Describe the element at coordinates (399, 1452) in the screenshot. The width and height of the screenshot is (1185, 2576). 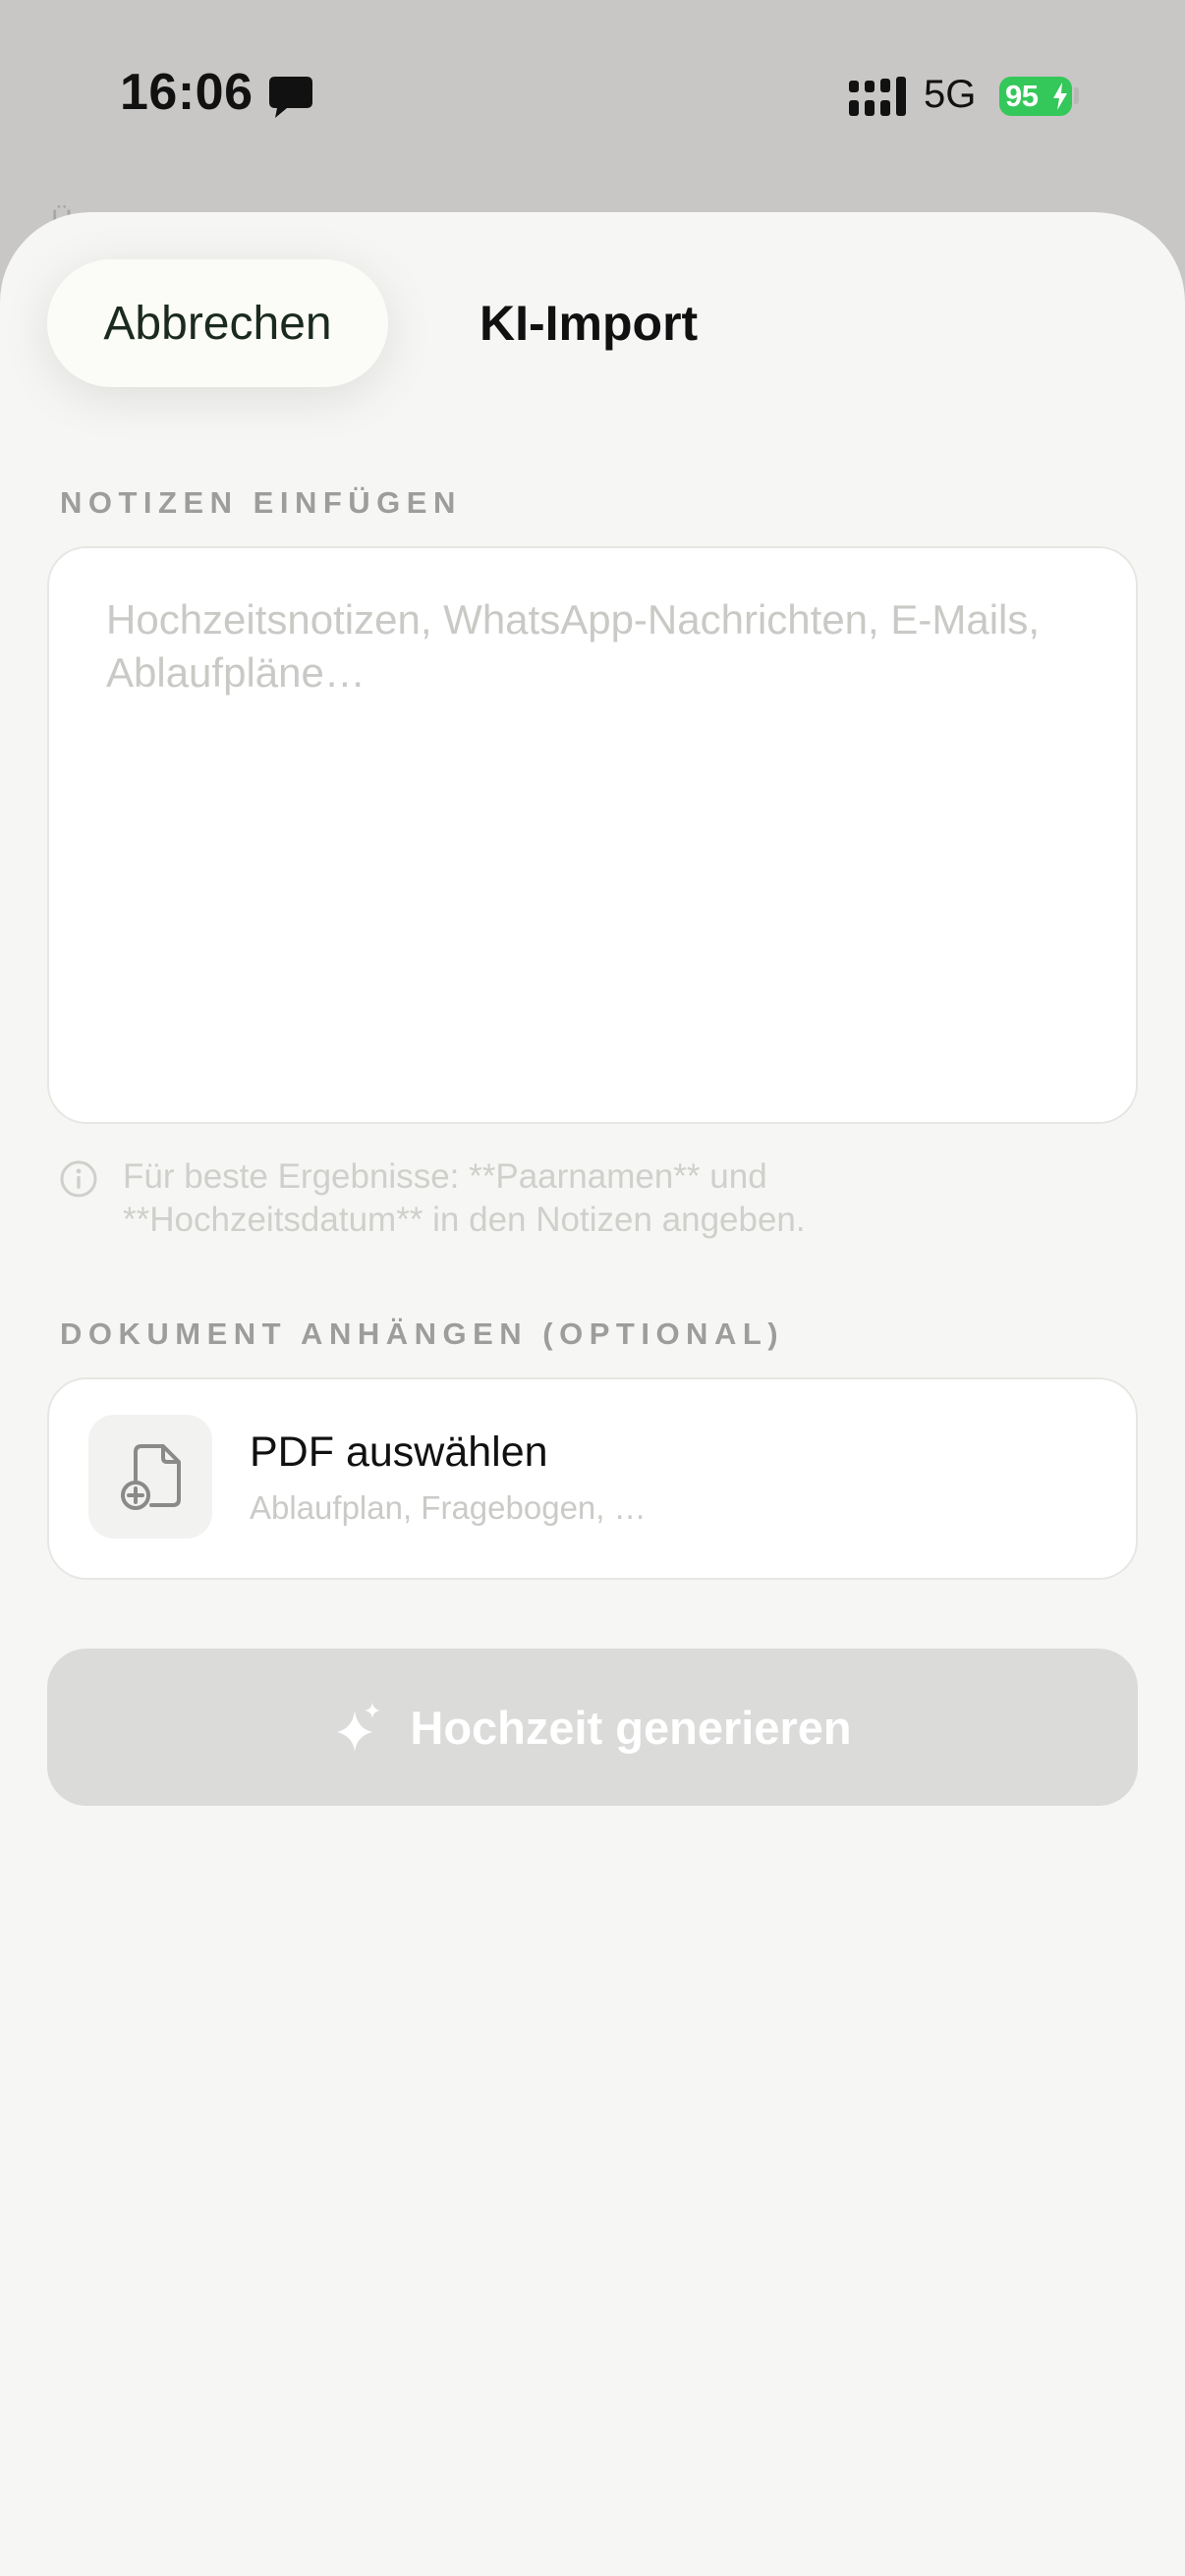
I see `pdf-title: PDF auswählen` at that location.